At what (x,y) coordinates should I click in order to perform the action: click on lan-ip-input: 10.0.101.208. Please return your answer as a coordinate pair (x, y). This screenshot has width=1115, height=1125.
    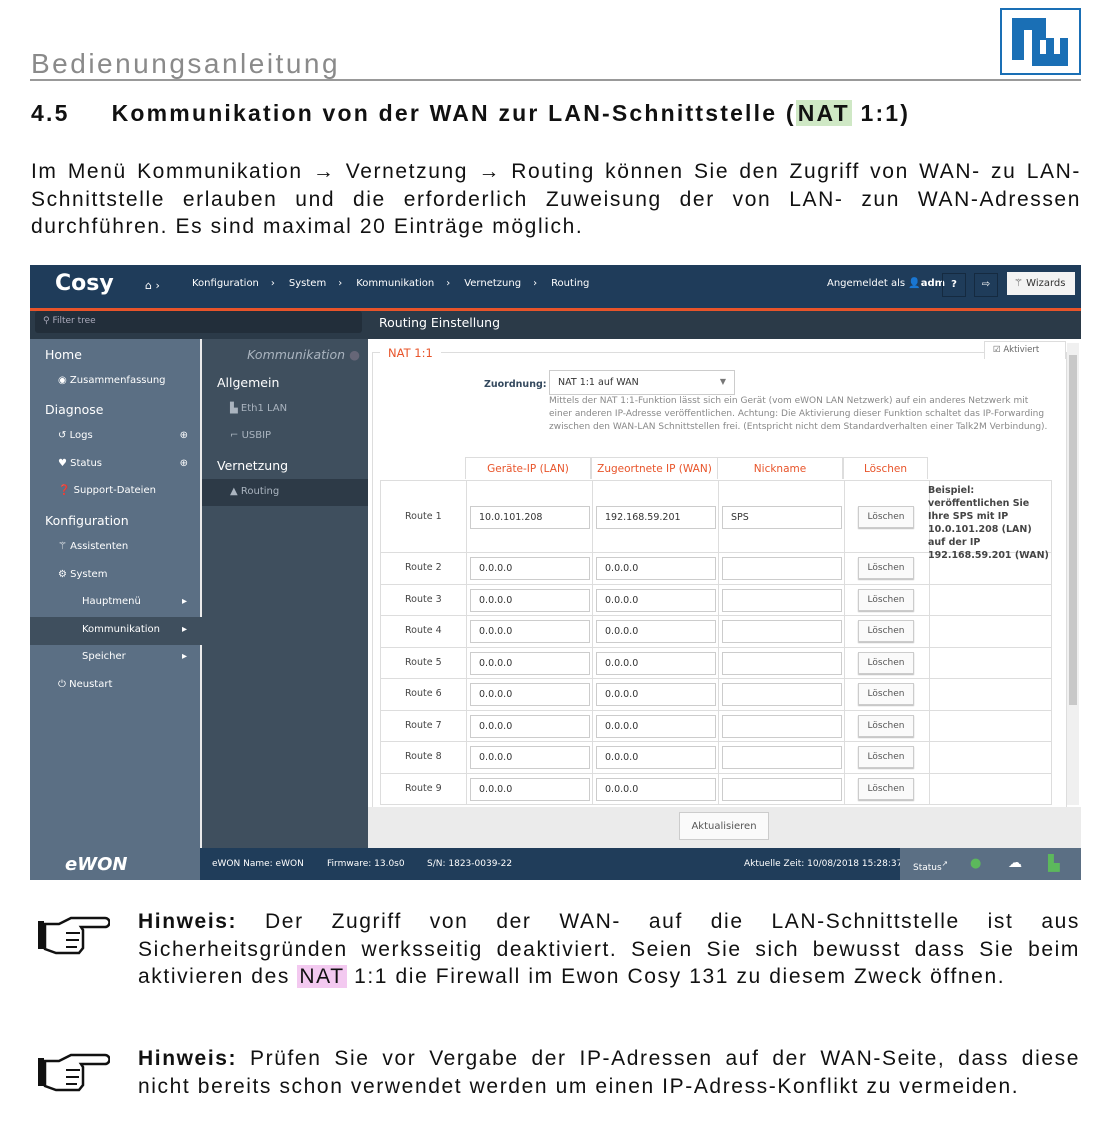
    Looking at the image, I should click on (530, 517).